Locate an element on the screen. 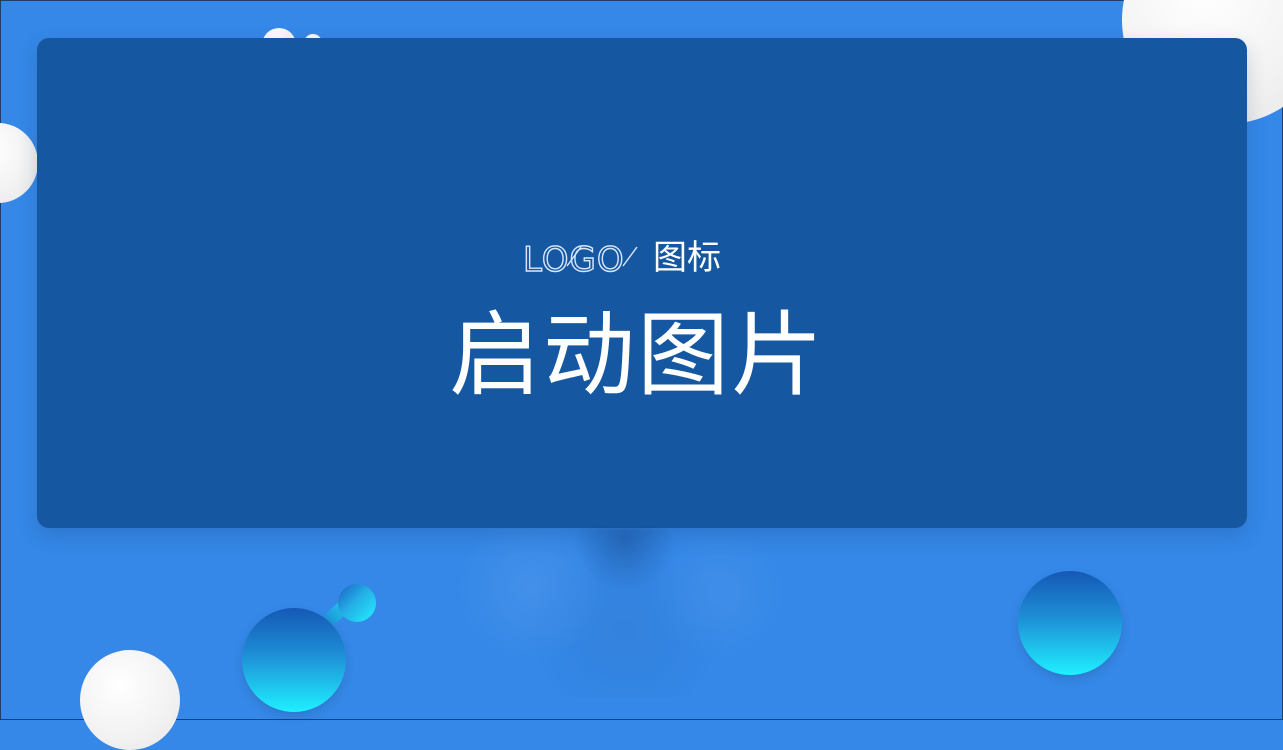  small-teal-circle is located at coordinates (357, 603).